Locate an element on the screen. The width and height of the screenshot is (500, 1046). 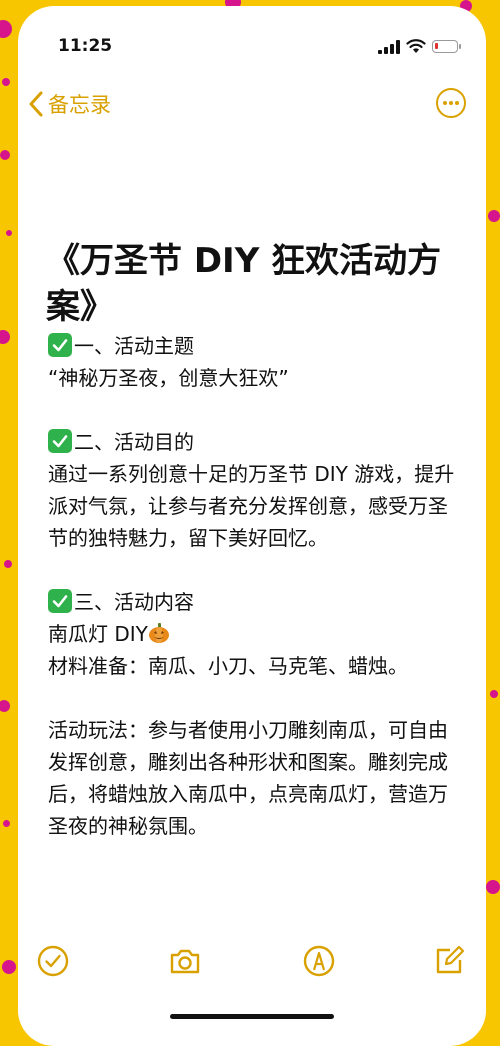
back-button: 备忘录 is located at coordinates (69, 104).